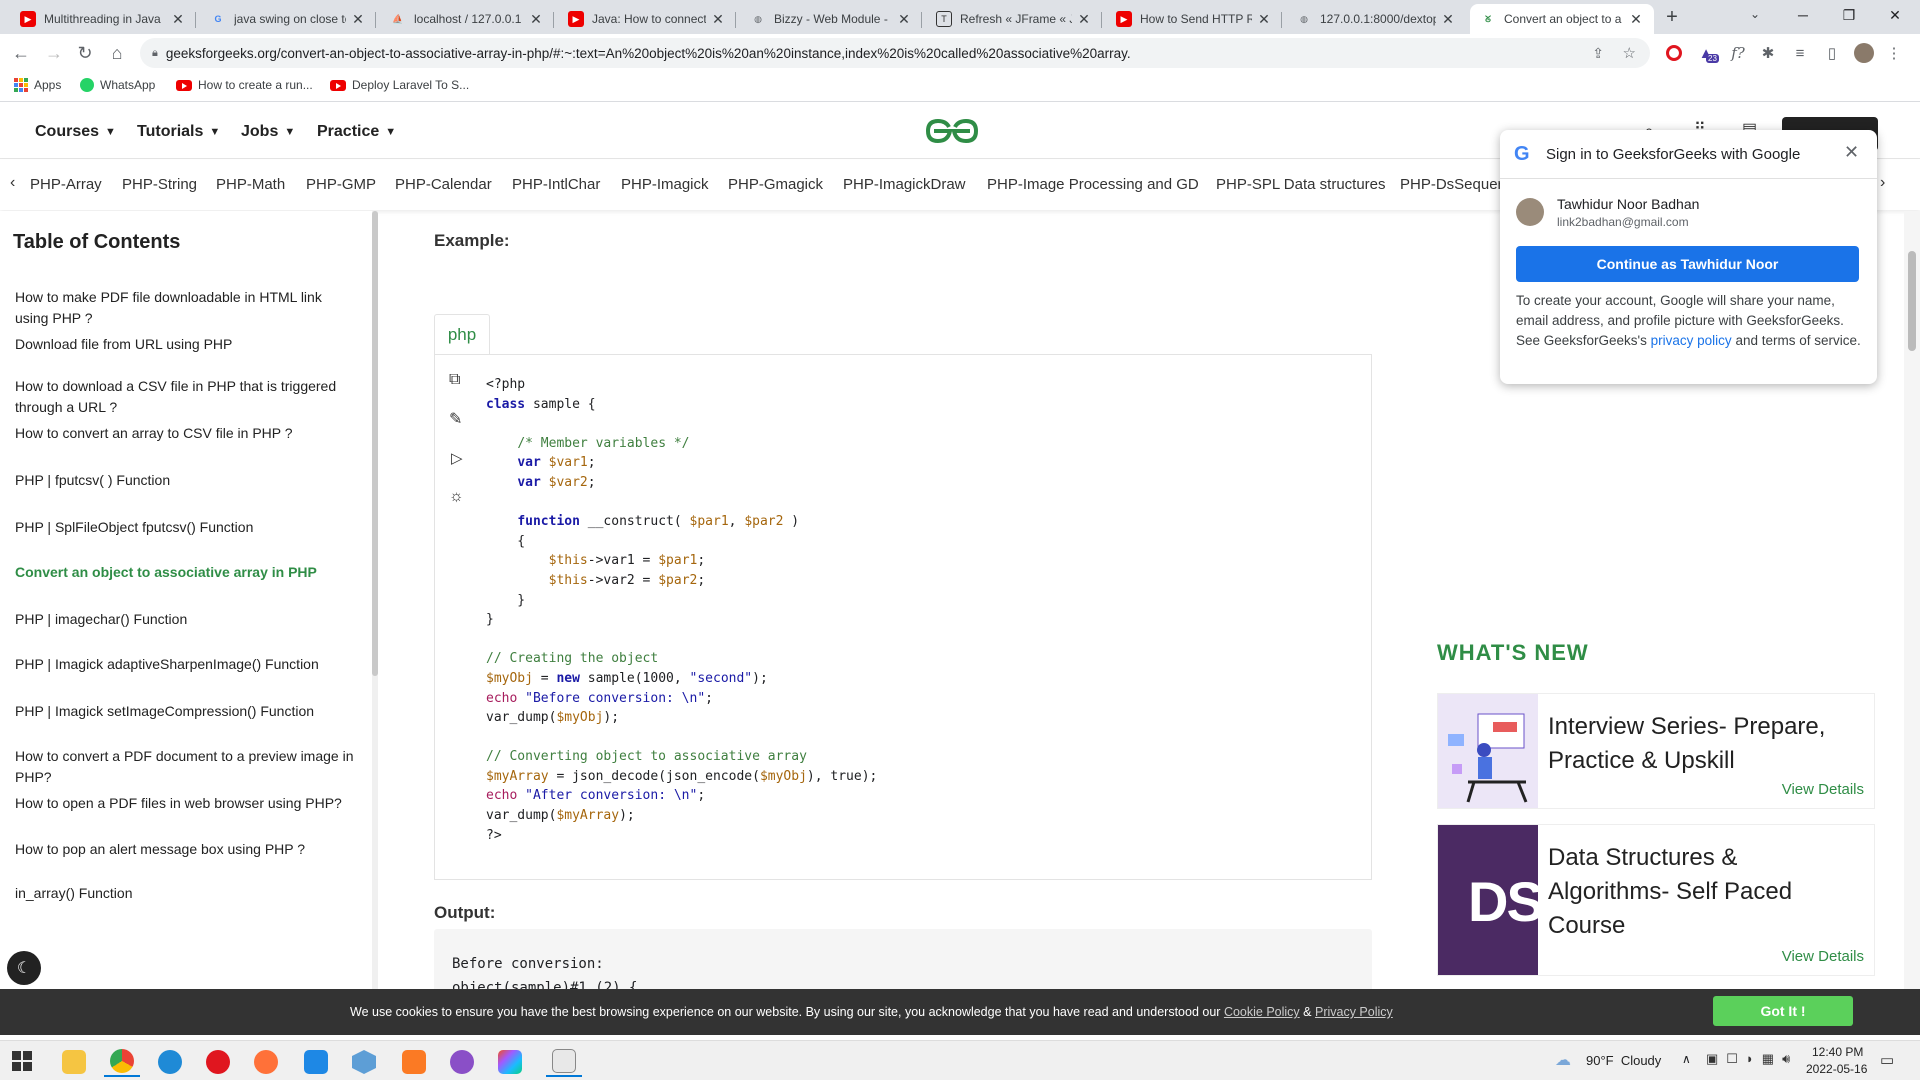 This screenshot has height=1080, width=1920. What do you see at coordinates (1895, 15) in the screenshot?
I see `close-window-icon: ✕` at bounding box center [1895, 15].